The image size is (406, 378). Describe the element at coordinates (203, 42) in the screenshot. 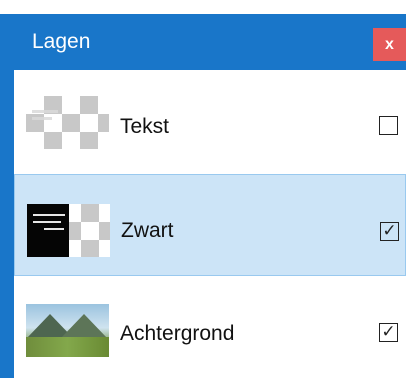

I see `layers-panel-header: Lagen` at that location.